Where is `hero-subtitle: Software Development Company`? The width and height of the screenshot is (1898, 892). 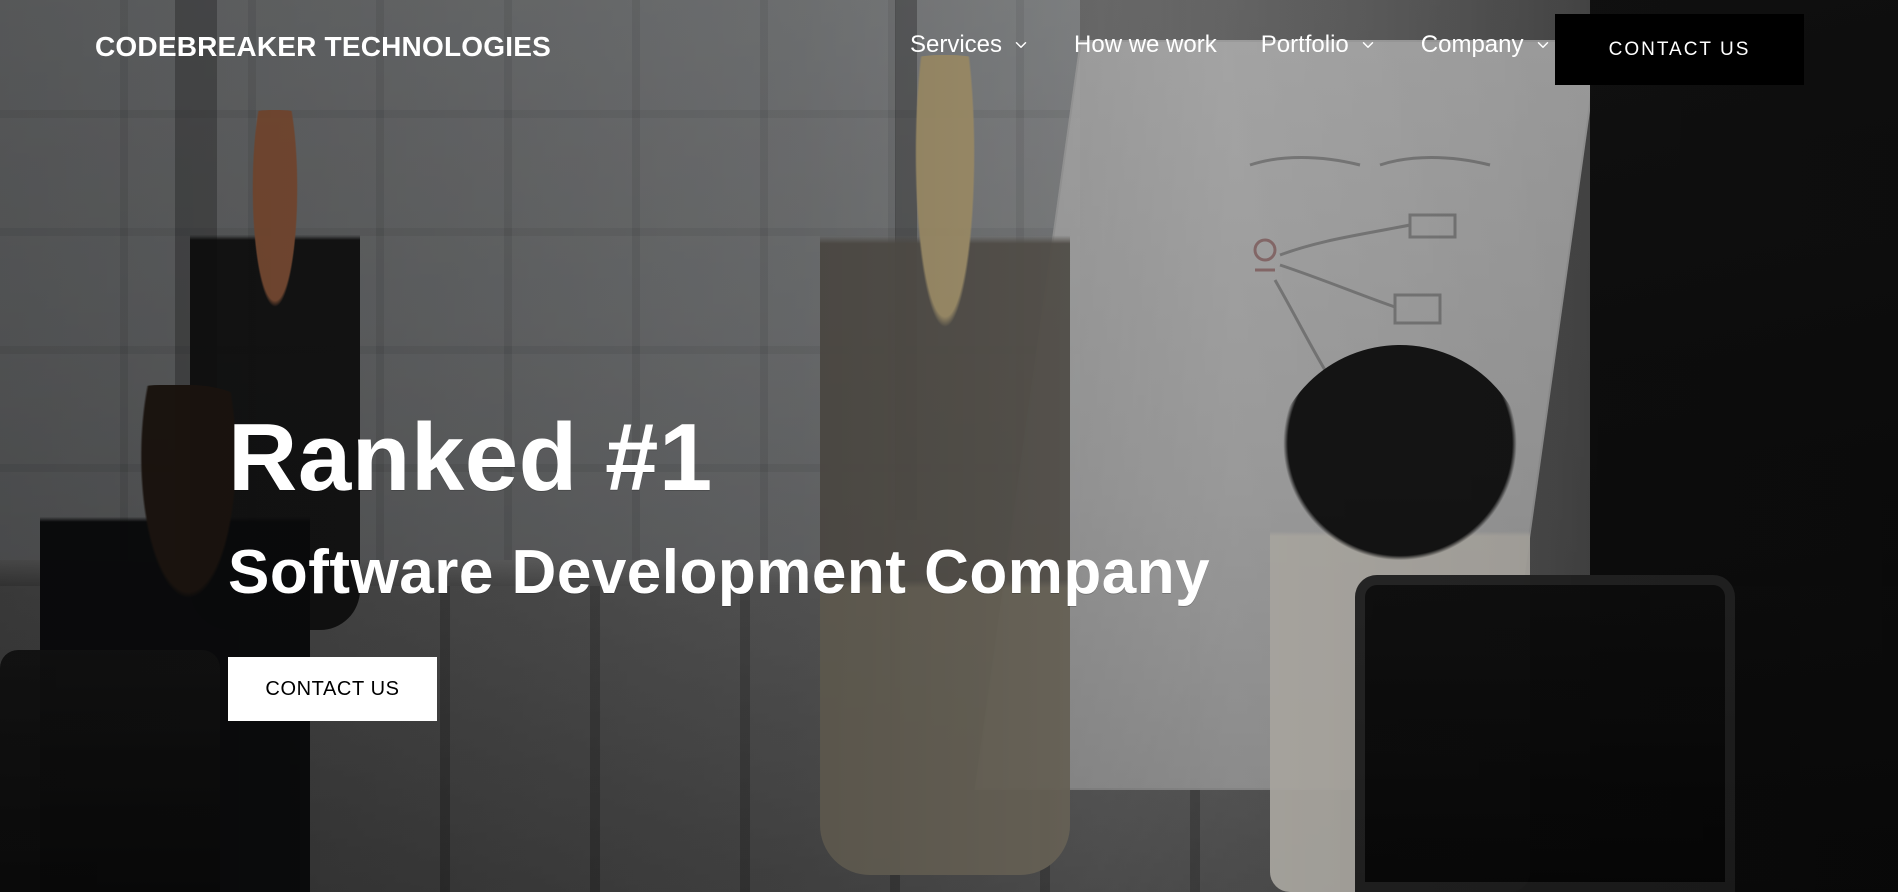
hero-subtitle: Software Development Company is located at coordinates (719, 572).